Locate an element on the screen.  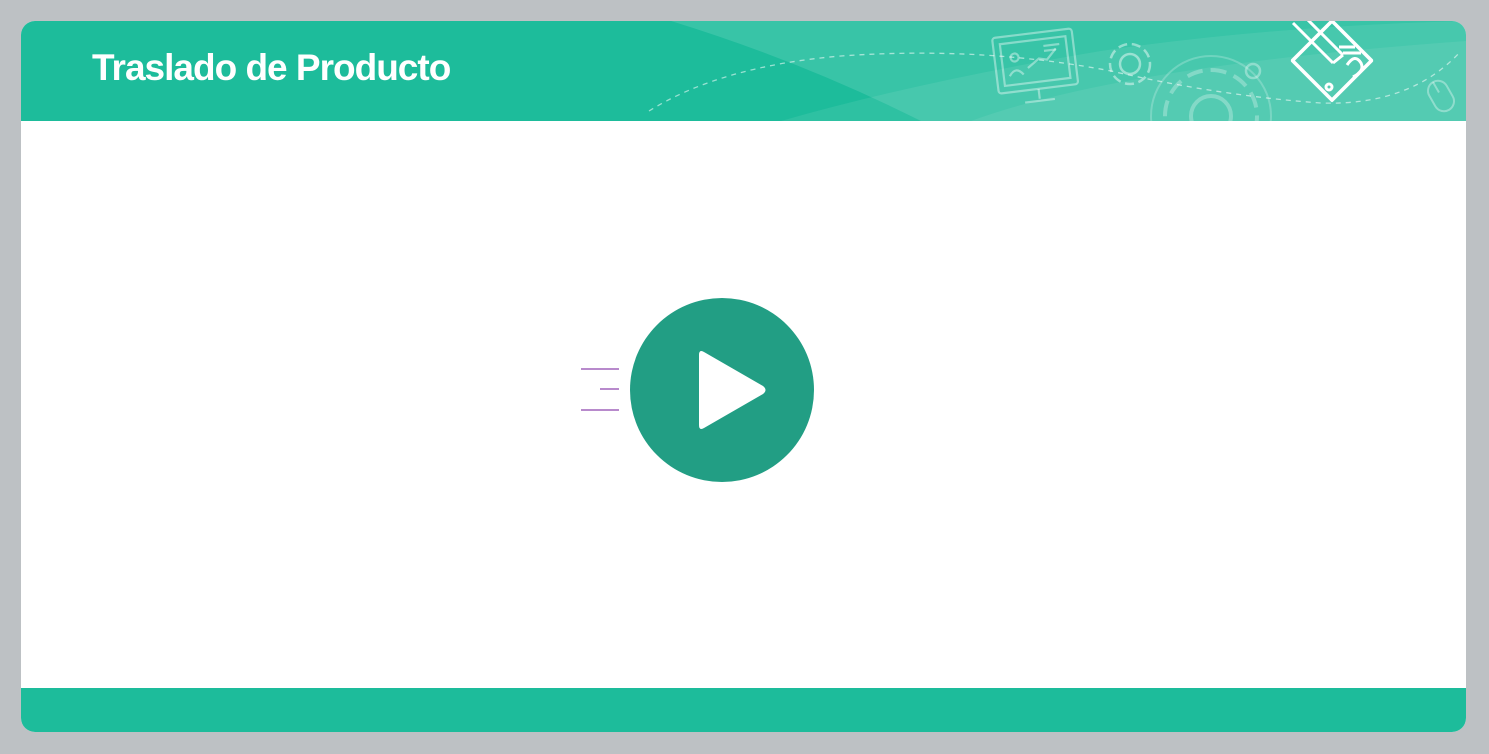
play-icon is located at coordinates (732, 390).